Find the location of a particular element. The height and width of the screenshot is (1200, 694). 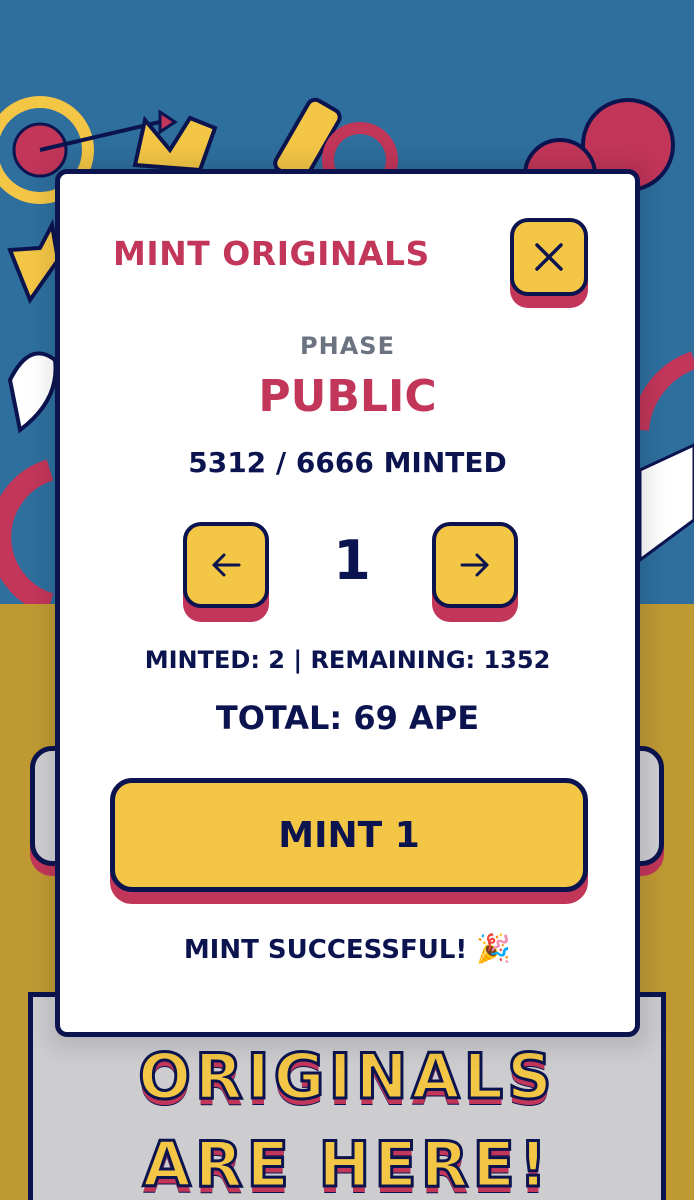

close-button is located at coordinates (549, 257).